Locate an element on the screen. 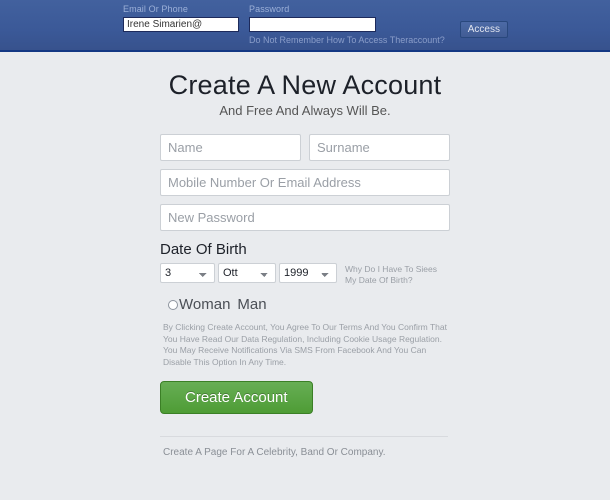  password-input is located at coordinates (312, 24).